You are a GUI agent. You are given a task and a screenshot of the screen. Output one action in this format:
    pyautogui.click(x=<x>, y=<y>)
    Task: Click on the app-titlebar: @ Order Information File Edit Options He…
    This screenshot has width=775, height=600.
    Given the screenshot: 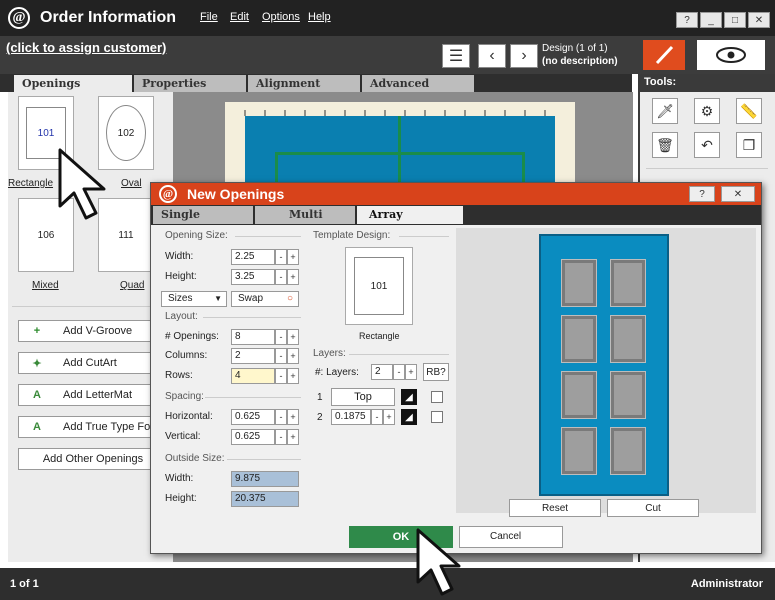 What is the action you would take?
    pyautogui.click(x=387, y=18)
    